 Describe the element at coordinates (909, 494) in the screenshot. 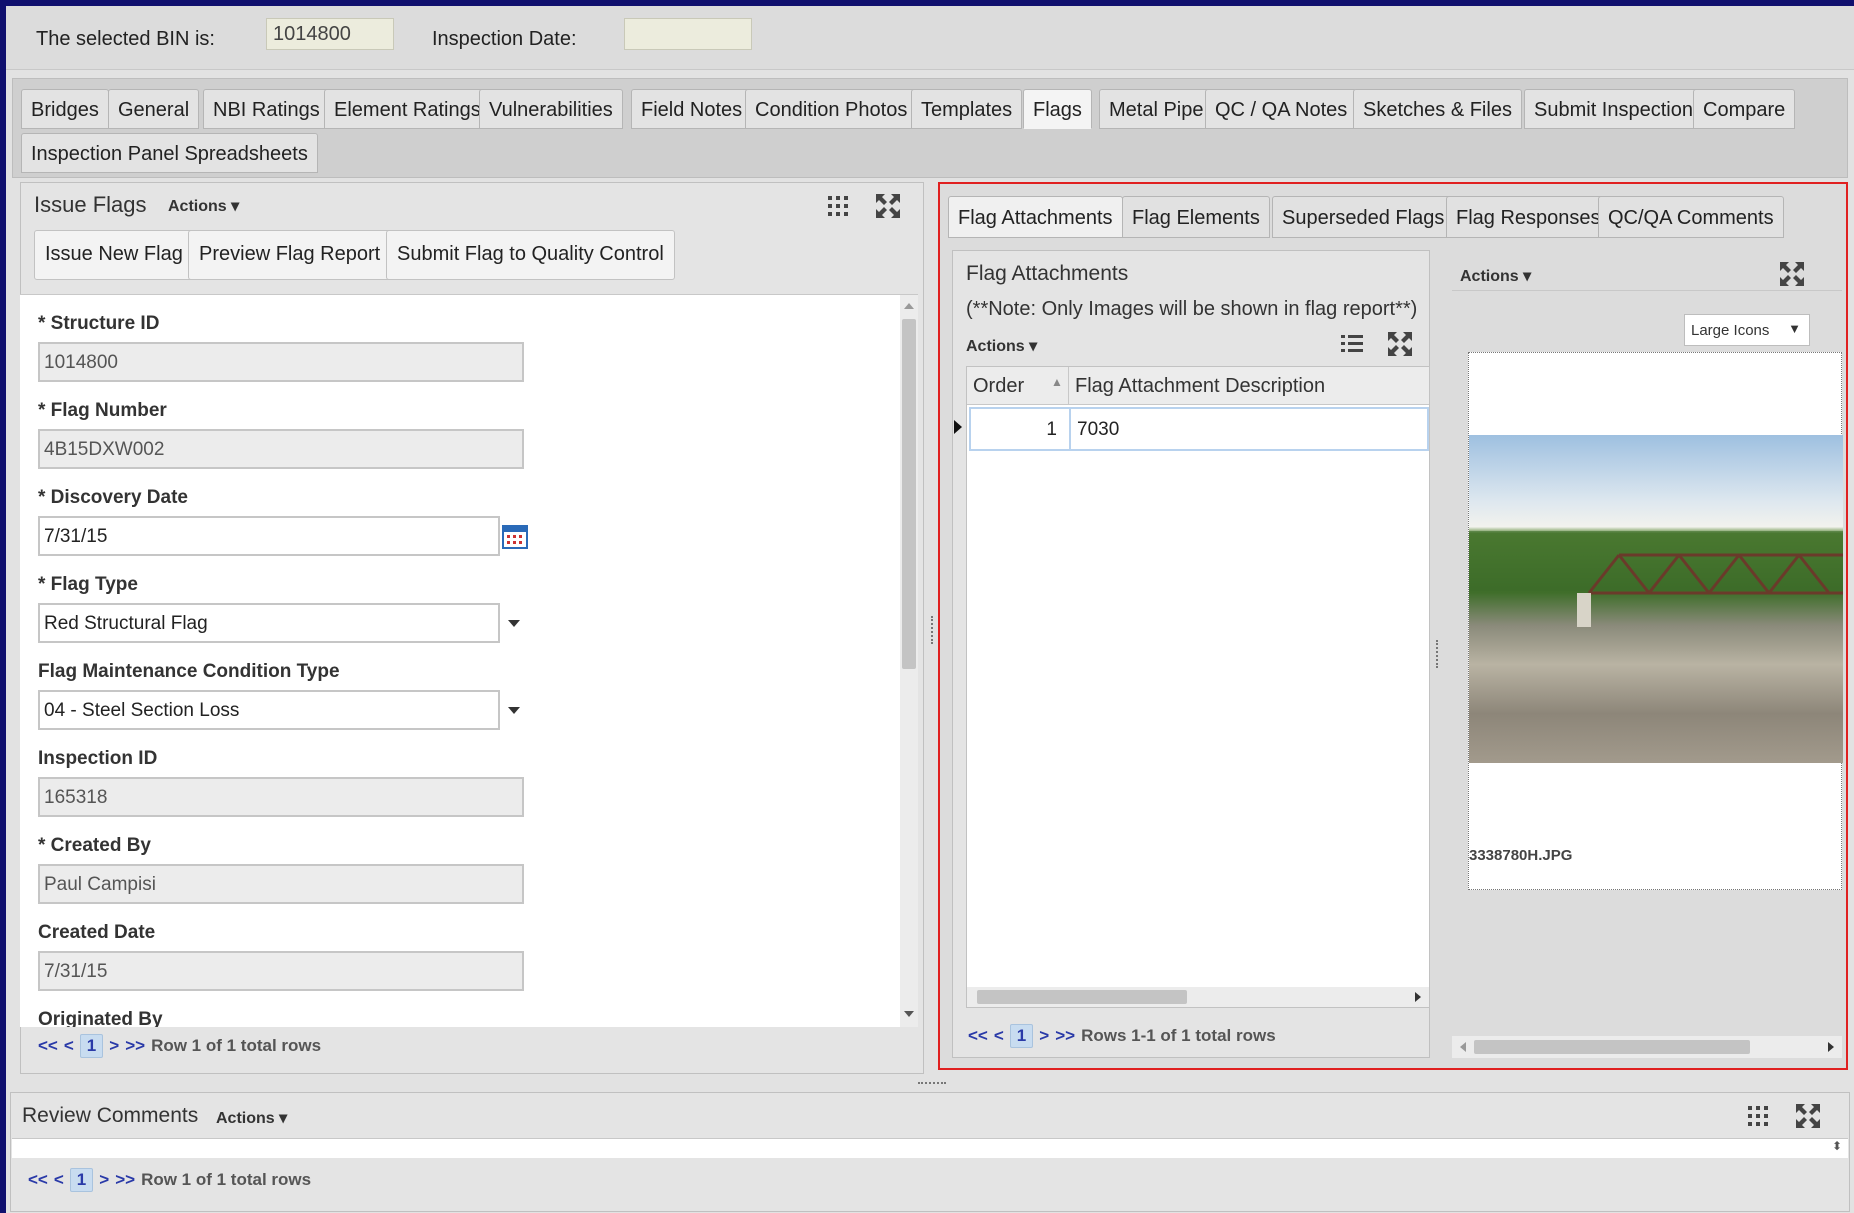

I see `form-scroll-thumb` at that location.